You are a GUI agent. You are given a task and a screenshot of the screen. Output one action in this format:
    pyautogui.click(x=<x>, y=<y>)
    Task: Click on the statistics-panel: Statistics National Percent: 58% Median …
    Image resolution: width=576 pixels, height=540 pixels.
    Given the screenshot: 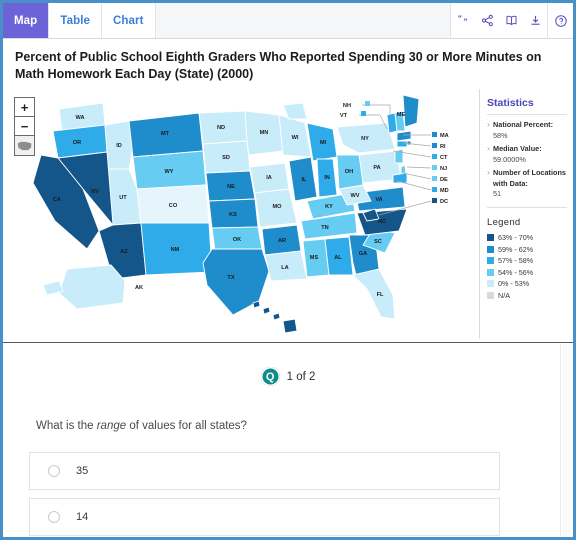 What is the action you would take?
    pyautogui.click(x=525, y=214)
    